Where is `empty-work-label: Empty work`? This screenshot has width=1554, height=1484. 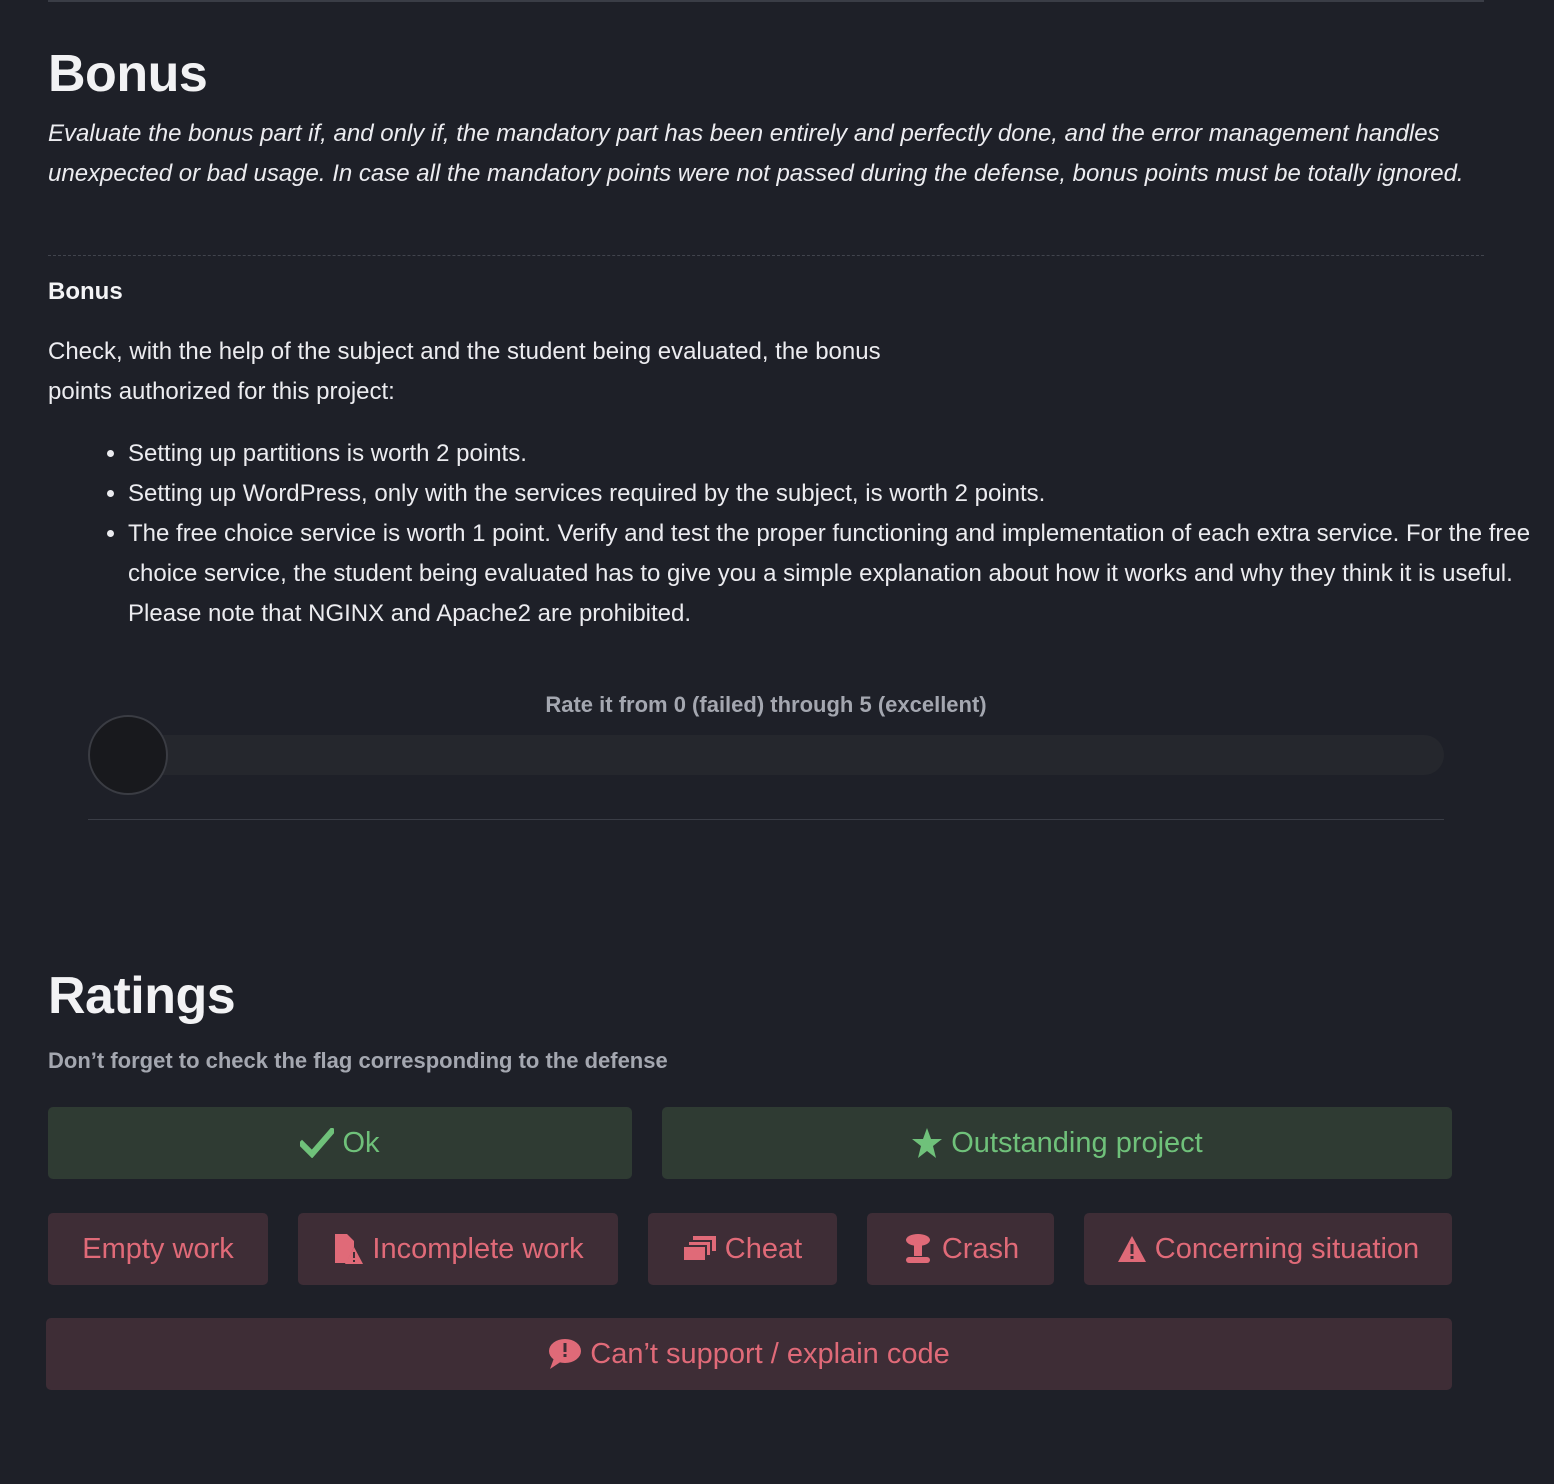
empty-work-label: Empty work is located at coordinates (158, 1248).